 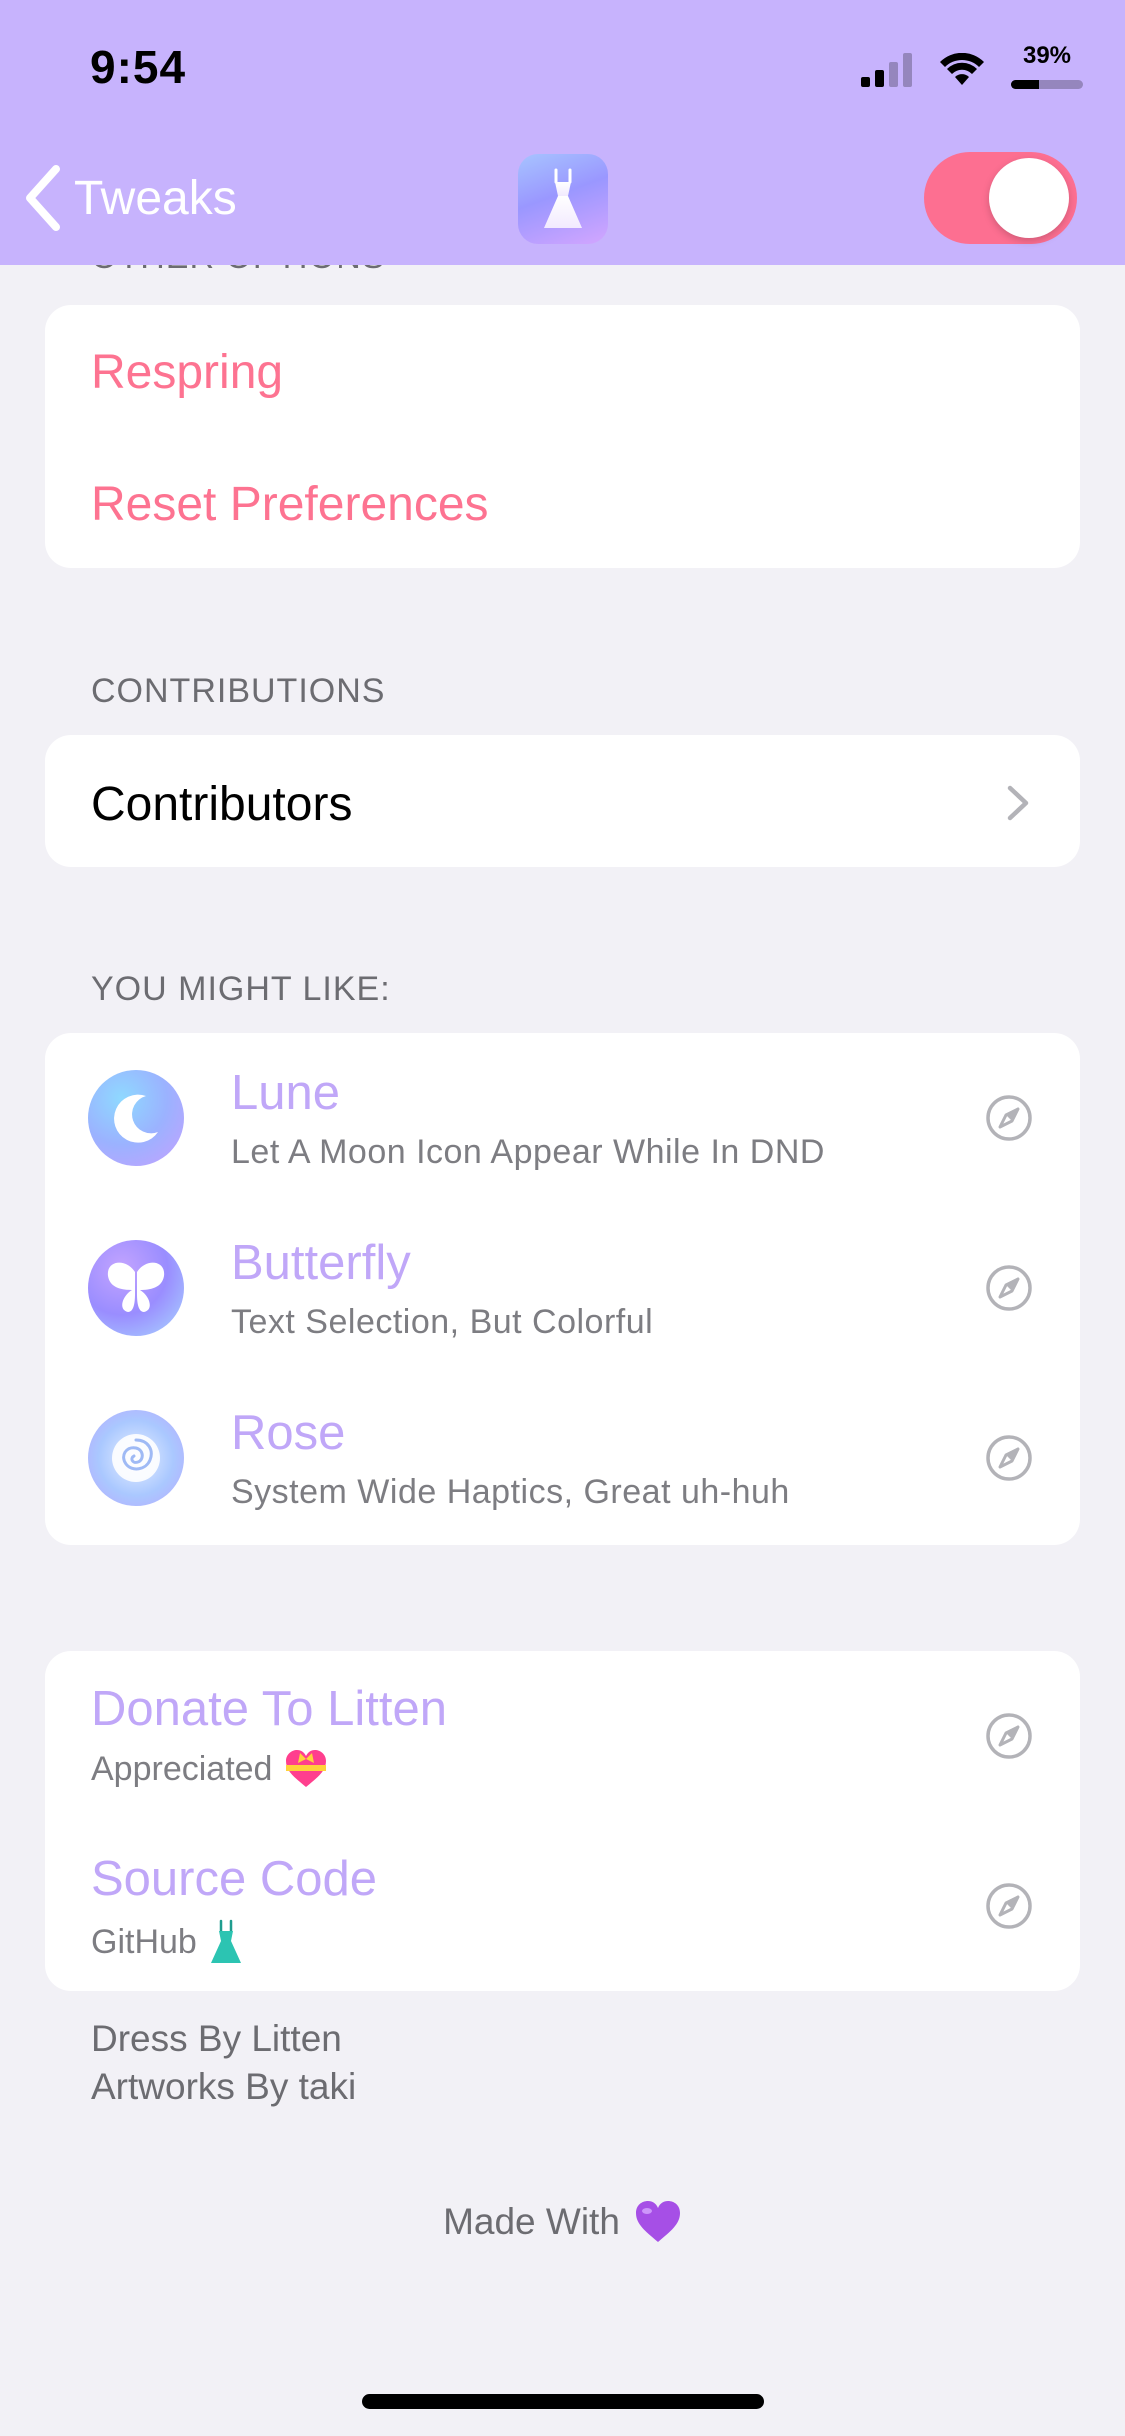 I want to click on dress-icon, so click(x=225, y=1941).